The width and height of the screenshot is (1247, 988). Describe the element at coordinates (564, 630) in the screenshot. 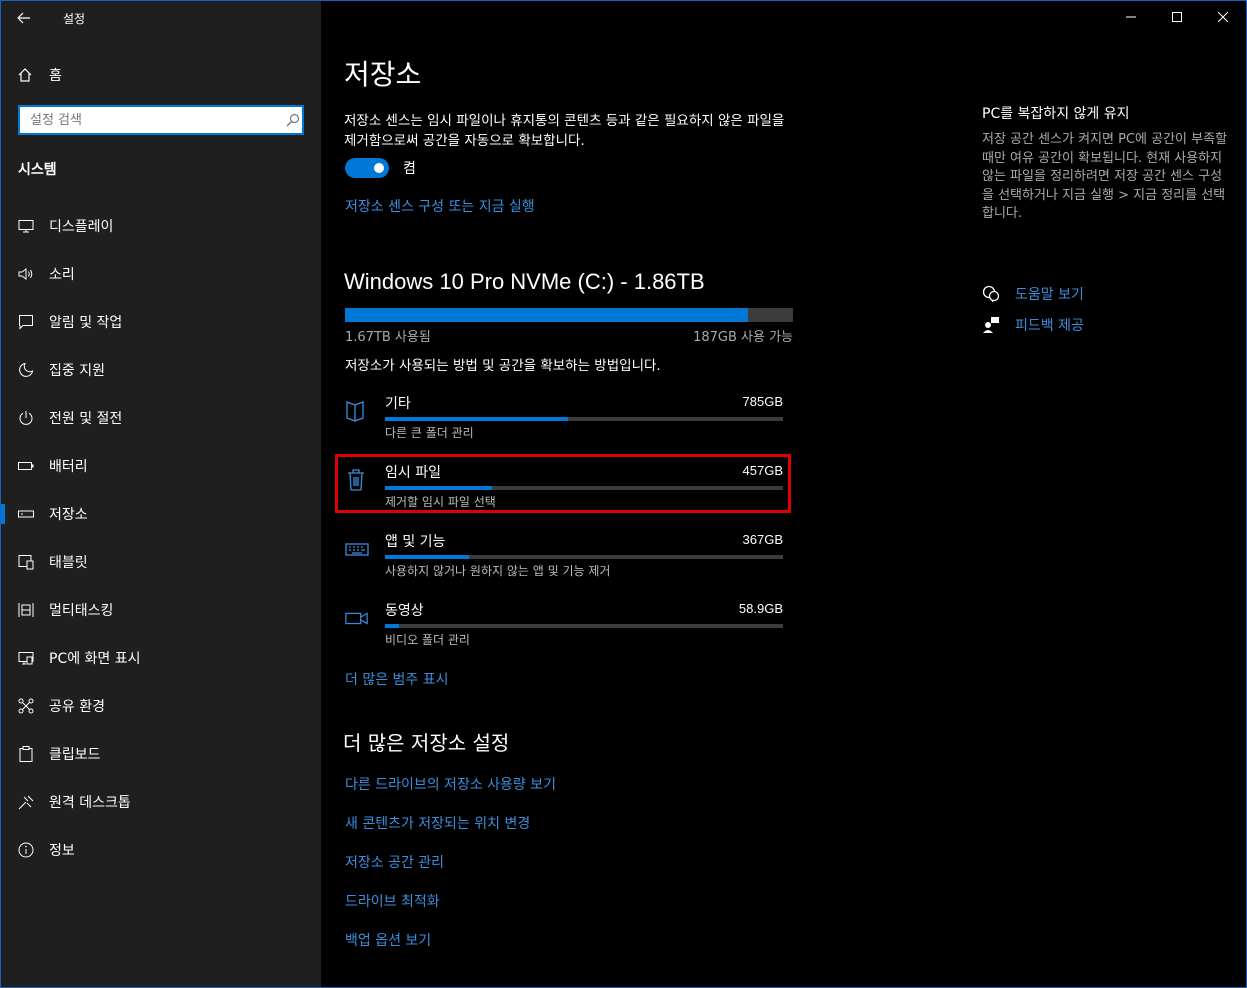

I see `category-videos: 동영상 58.9GB 비디오 폴더 관리` at that location.